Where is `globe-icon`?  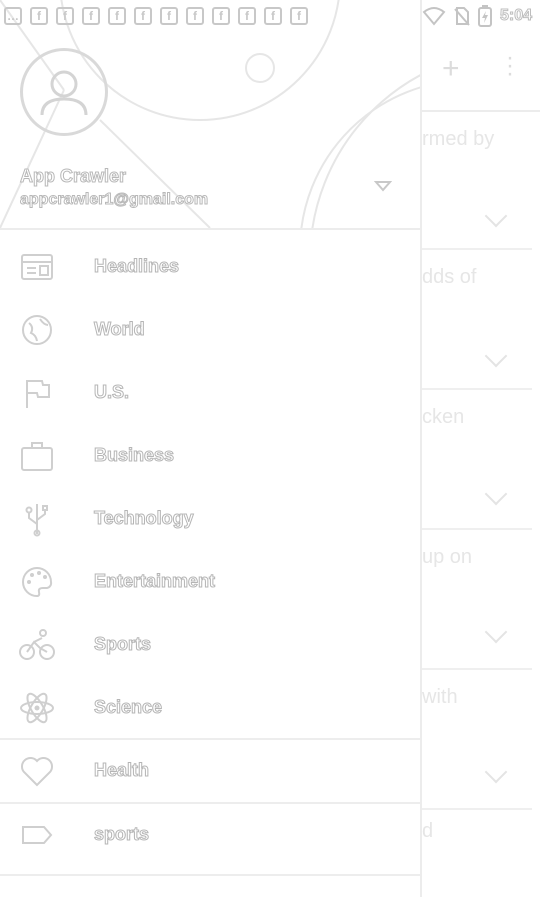
globe-icon is located at coordinates (37, 330).